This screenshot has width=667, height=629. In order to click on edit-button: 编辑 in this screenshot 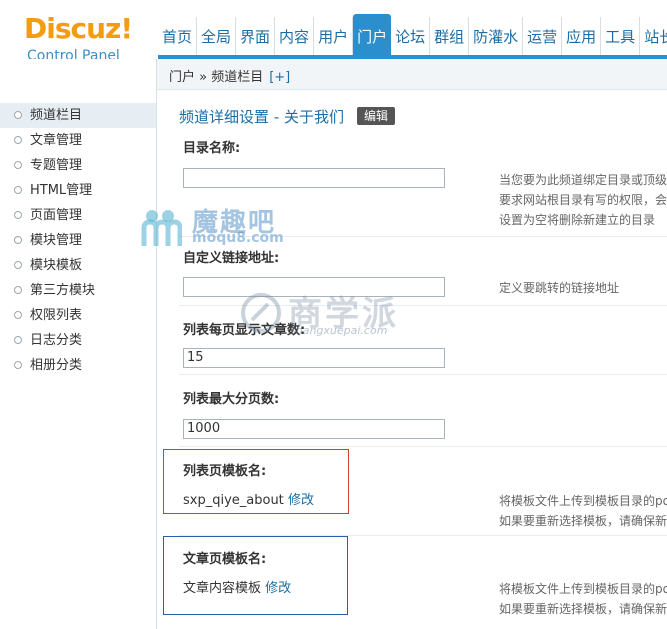, I will do `click(376, 116)`.